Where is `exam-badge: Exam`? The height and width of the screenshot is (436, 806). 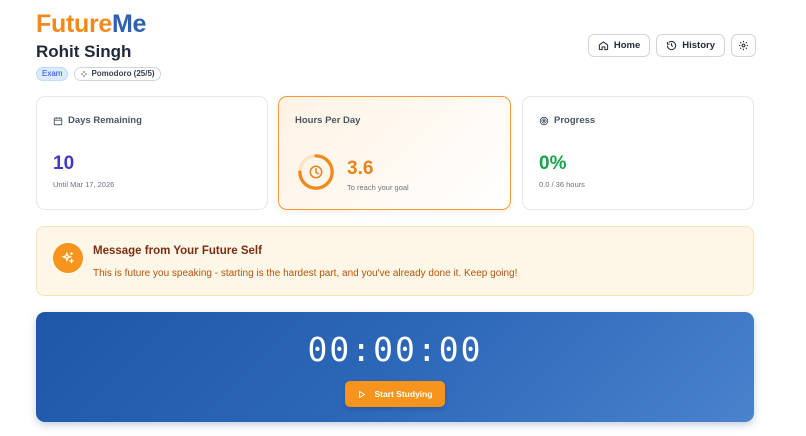
exam-badge: Exam is located at coordinates (52, 74).